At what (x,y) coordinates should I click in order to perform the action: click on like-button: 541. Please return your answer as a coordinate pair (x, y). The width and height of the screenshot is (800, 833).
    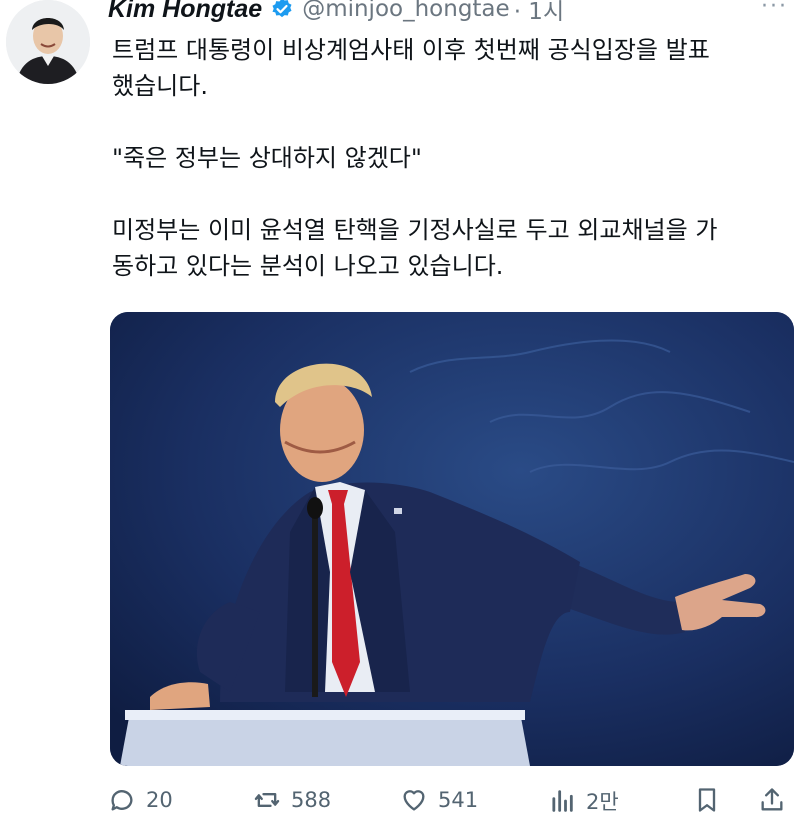
    Looking at the image, I should click on (439, 800).